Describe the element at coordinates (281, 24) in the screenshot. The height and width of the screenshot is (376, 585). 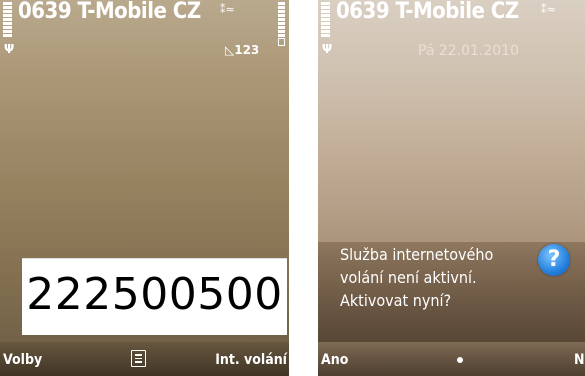
I see `battery-icon` at that location.